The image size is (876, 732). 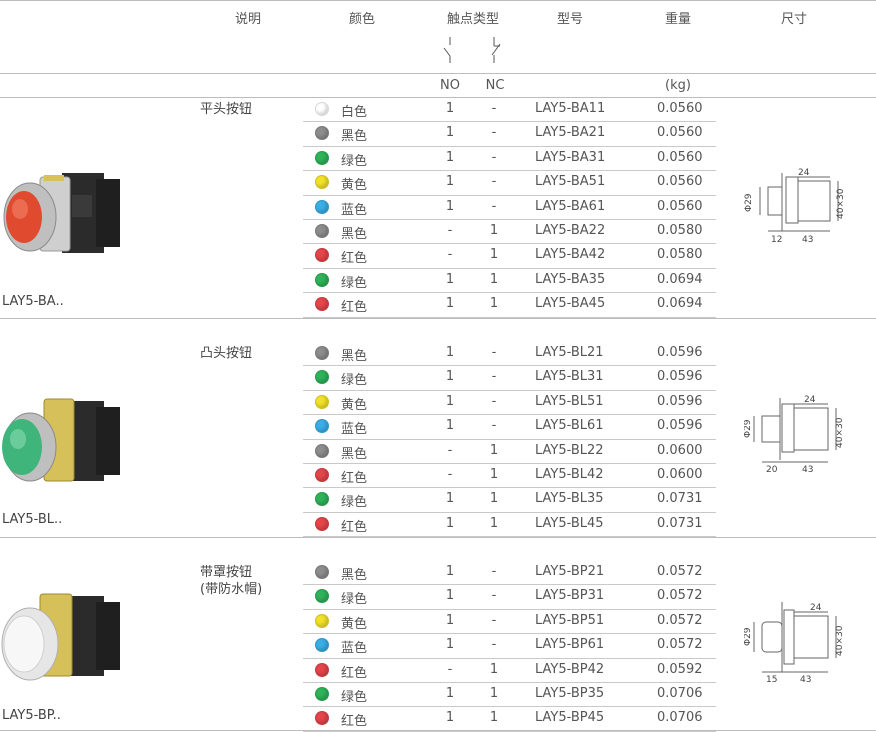 What do you see at coordinates (680, 669) in the screenshot?
I see `weight-value: 0.0592` at bounding box center [680, 669].